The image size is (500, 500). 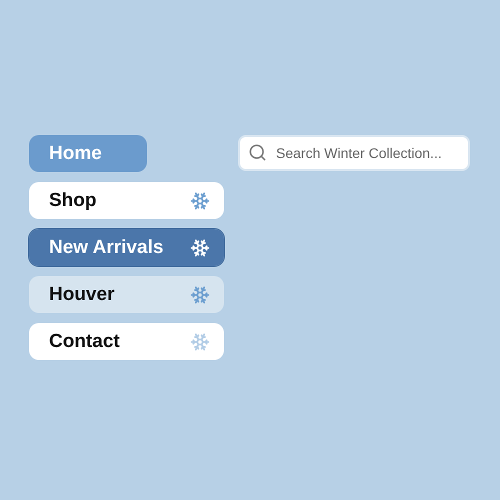 What do you see at coordinates (126, 341) in the screenshot?
I see `menu-item: Contact` at bounding box center [126, 341].